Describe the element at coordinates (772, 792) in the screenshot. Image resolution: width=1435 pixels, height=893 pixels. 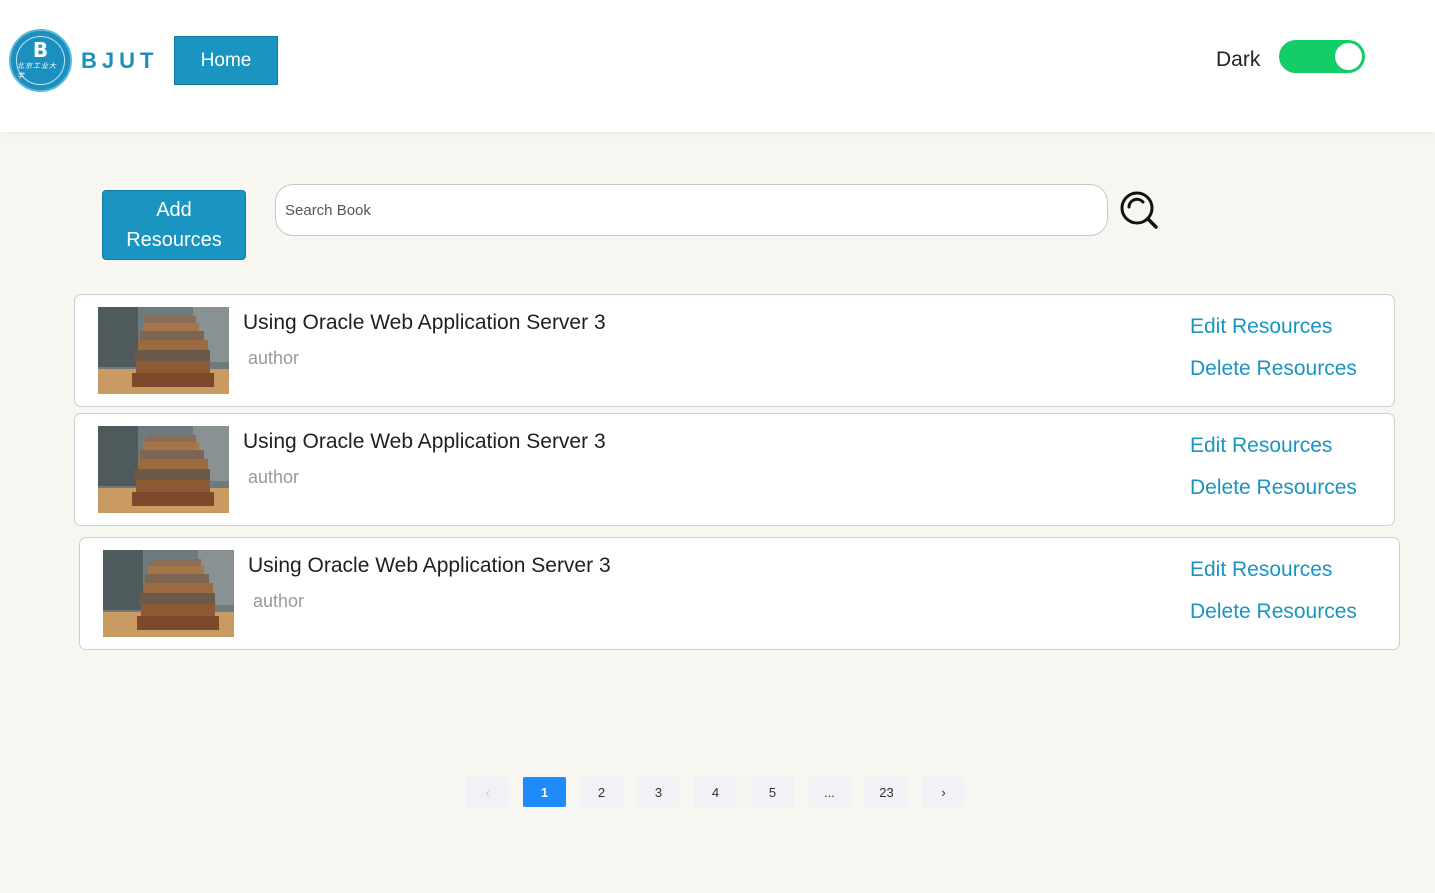
I see `page-5-button: 5` at that location.